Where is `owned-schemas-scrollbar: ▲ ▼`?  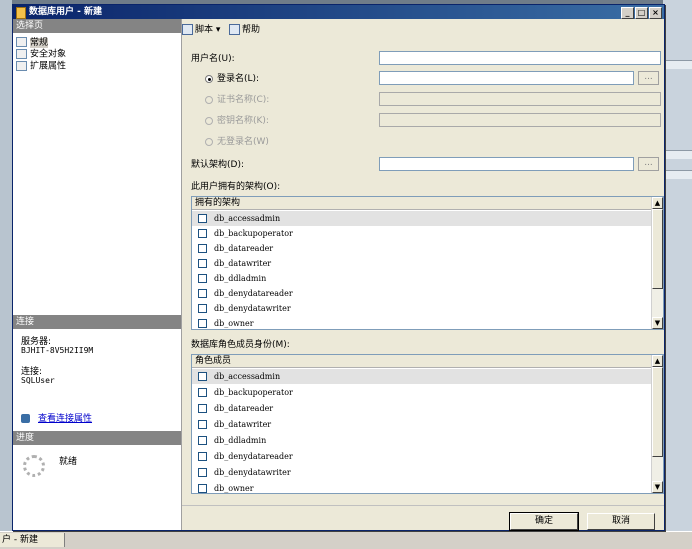 owned-schemas-scrollbar: ▲ ▼ is located at coordinates (657, 263).